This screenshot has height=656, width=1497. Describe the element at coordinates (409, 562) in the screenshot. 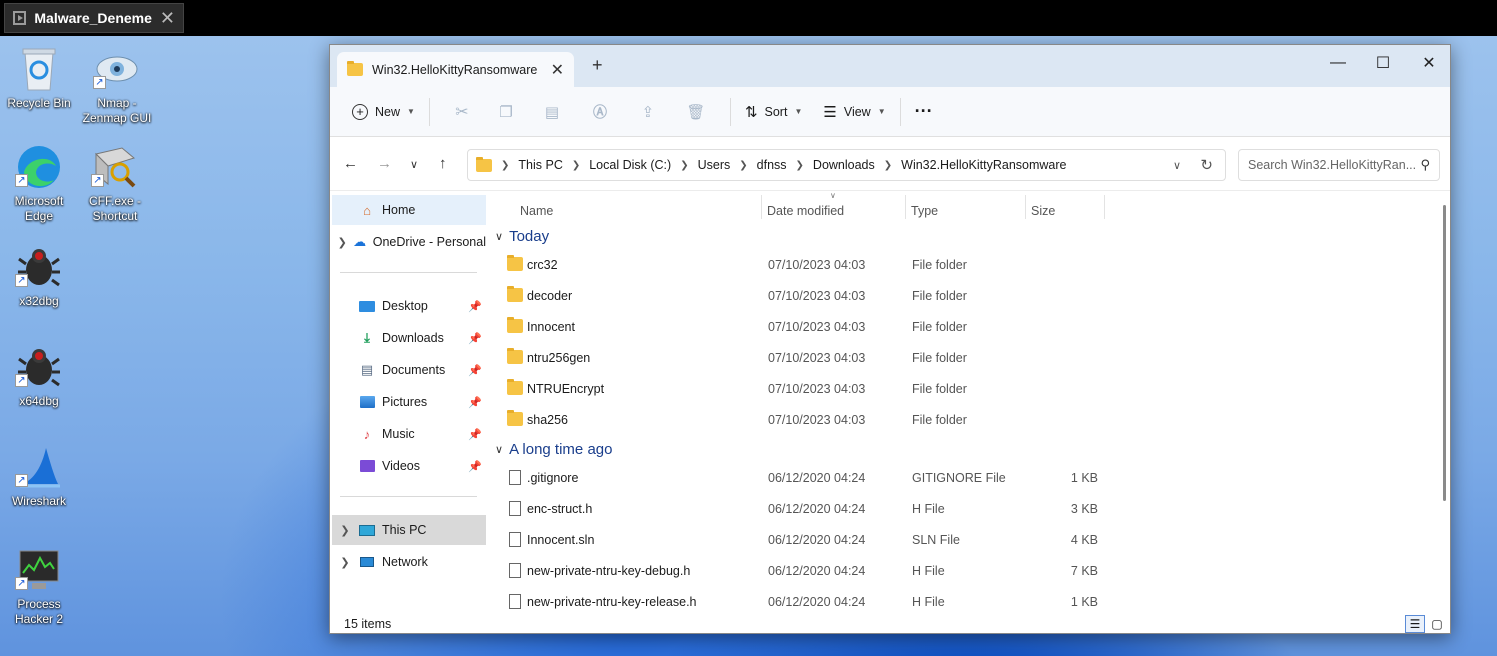

I see `sidebar-item-network: ❯ Network` at that location.